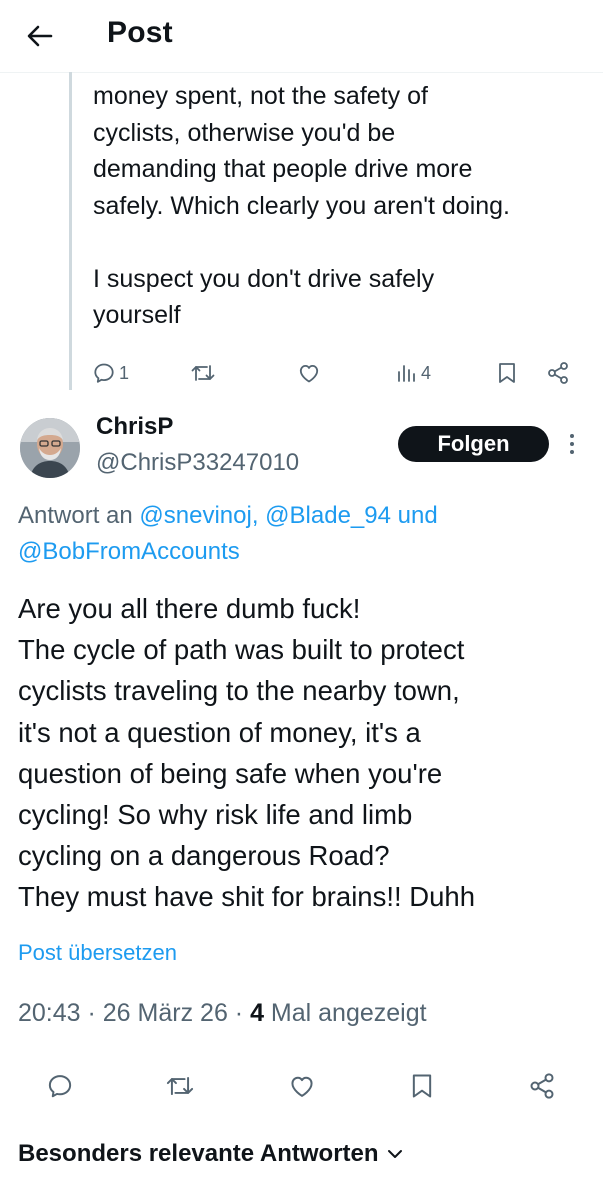 The height and width of the screenshot is (1200, 603). I want to click on avatar-photo-icon, so click(50, 448).